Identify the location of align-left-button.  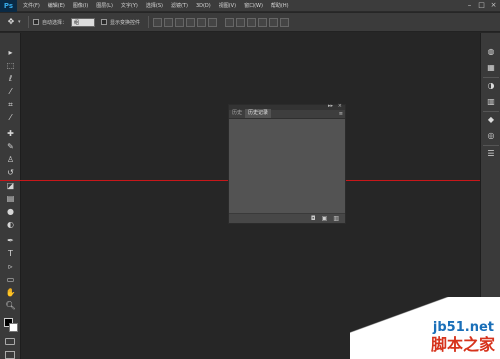
(191, 22).